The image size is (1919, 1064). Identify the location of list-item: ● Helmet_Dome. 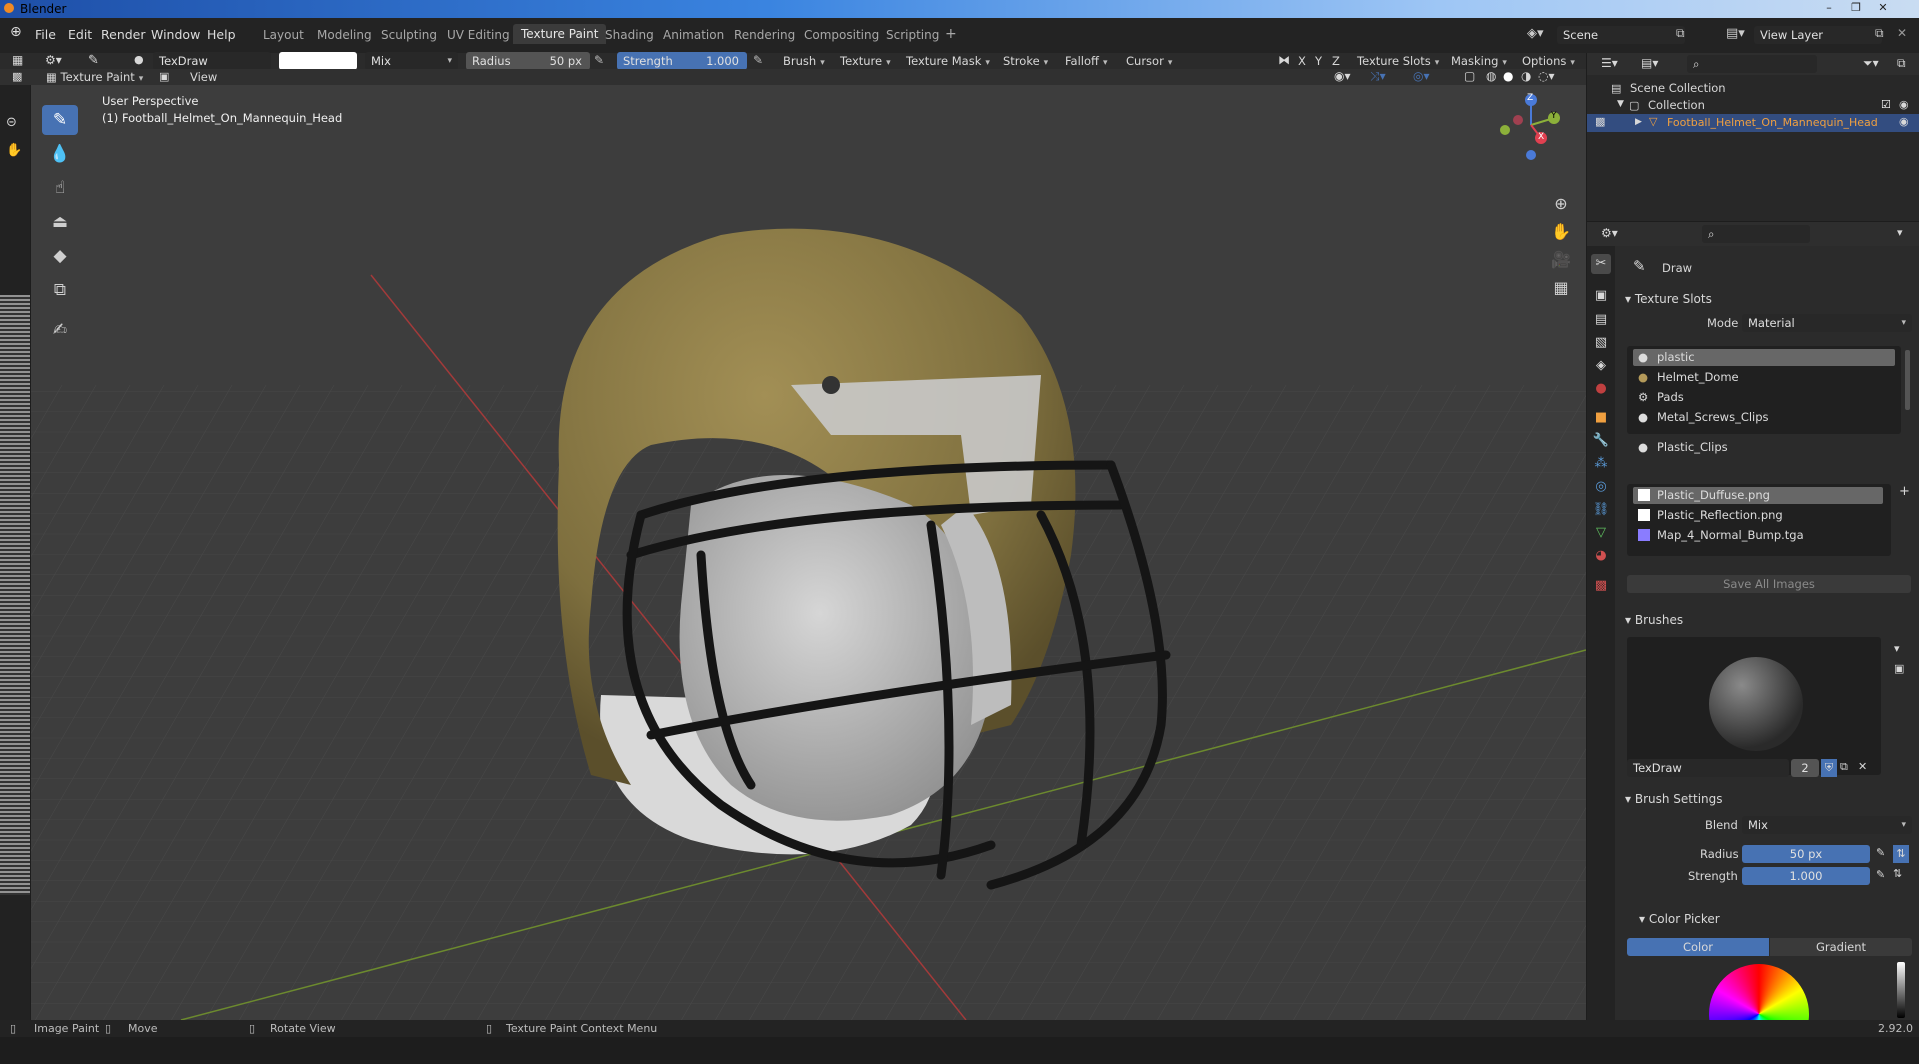
(1764, 377).